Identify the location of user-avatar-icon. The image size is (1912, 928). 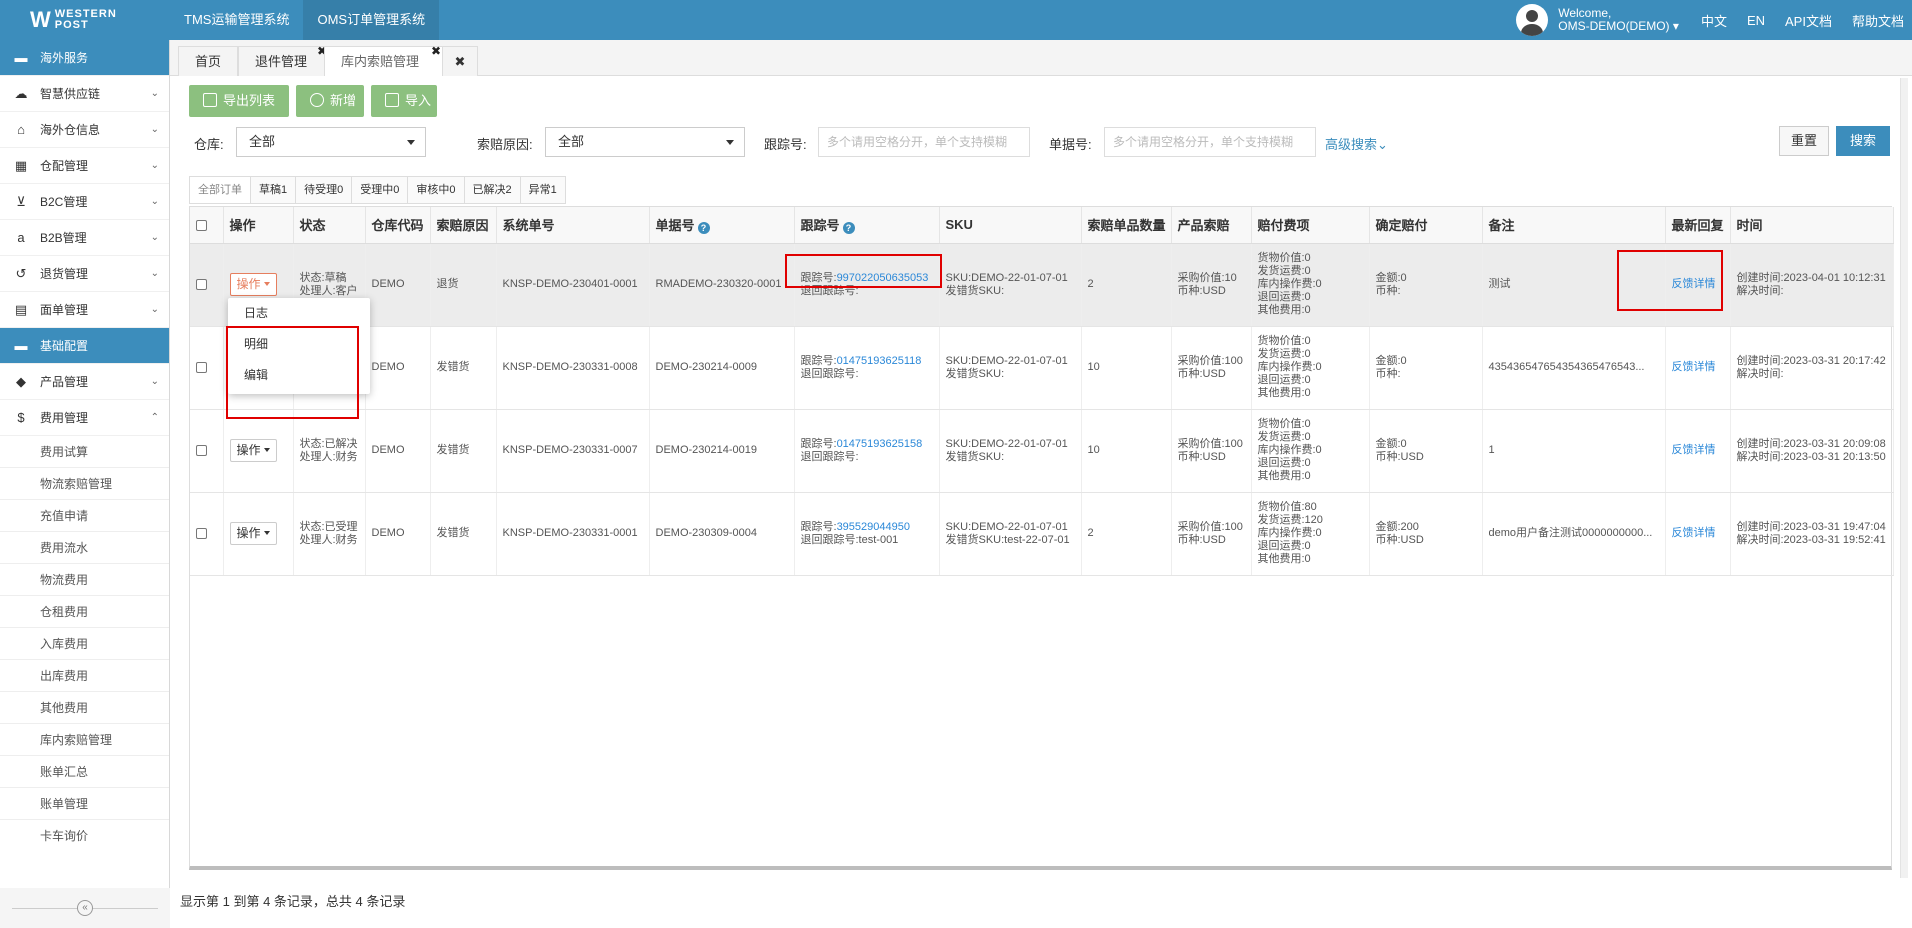
(1532, 20).